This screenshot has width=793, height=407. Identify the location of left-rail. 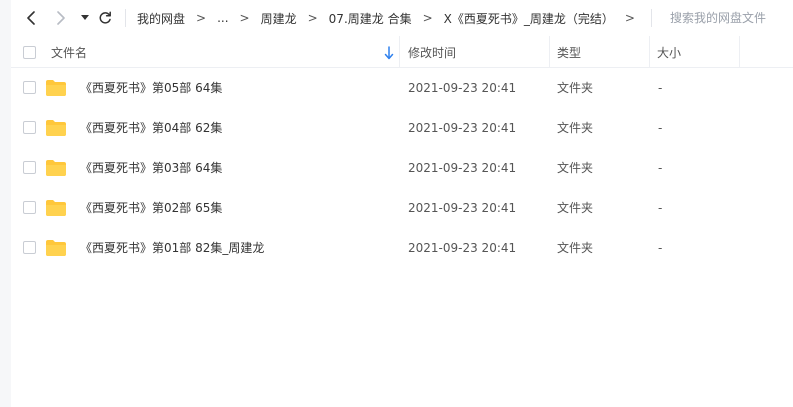
(5, 203).